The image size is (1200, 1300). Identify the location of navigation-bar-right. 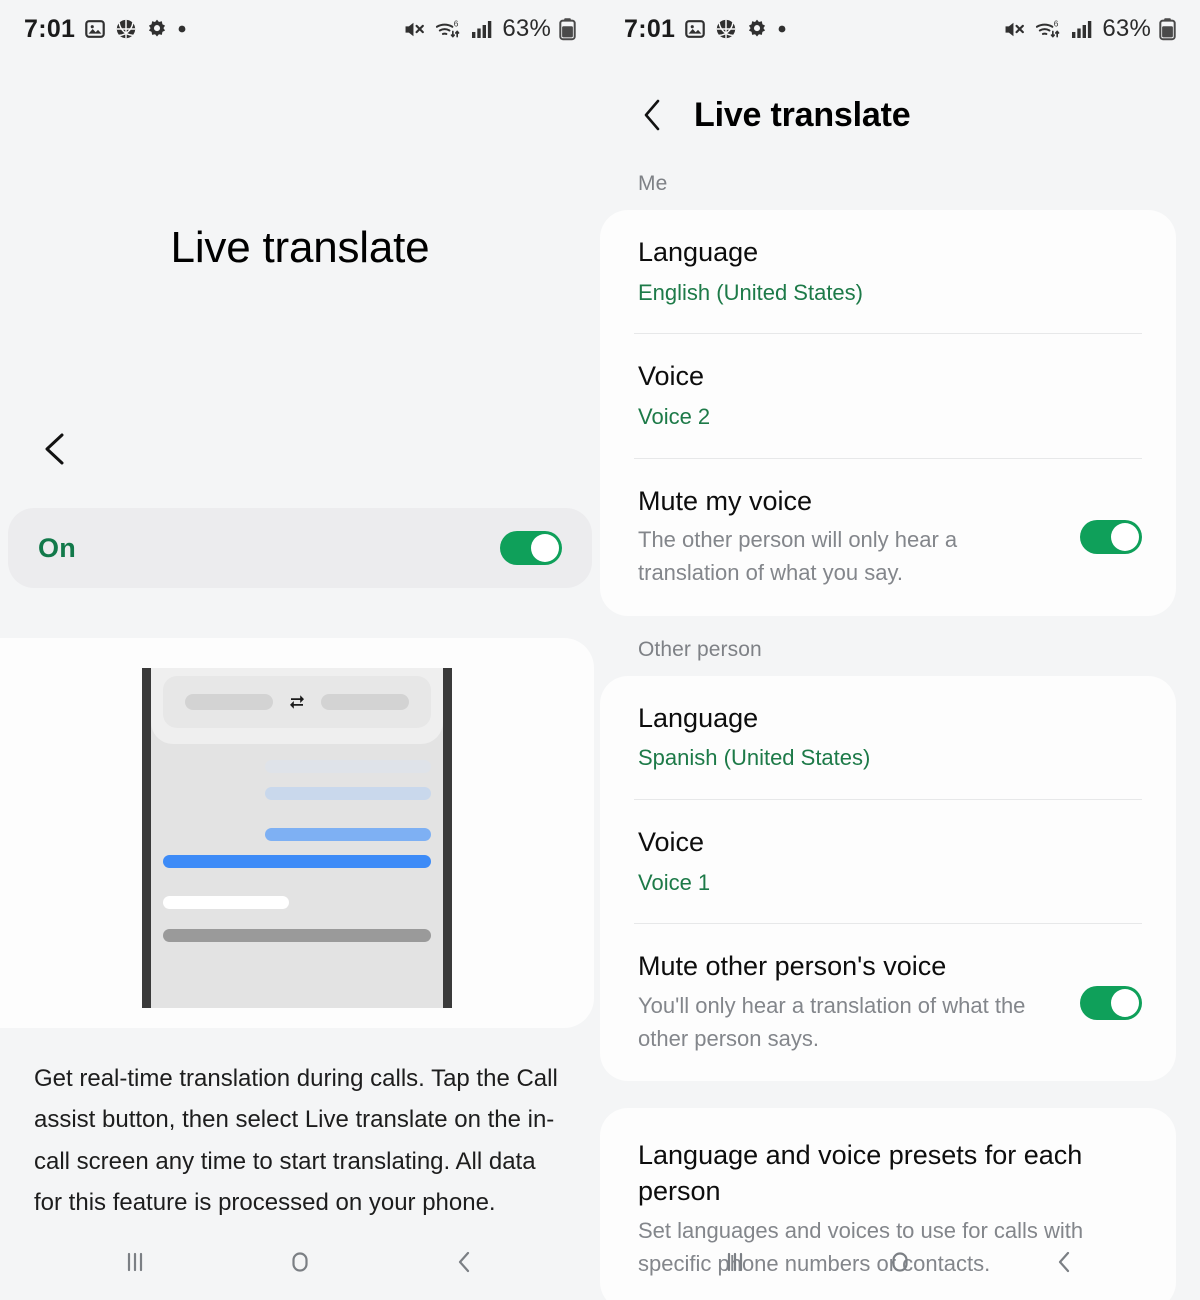
(900, 1262).